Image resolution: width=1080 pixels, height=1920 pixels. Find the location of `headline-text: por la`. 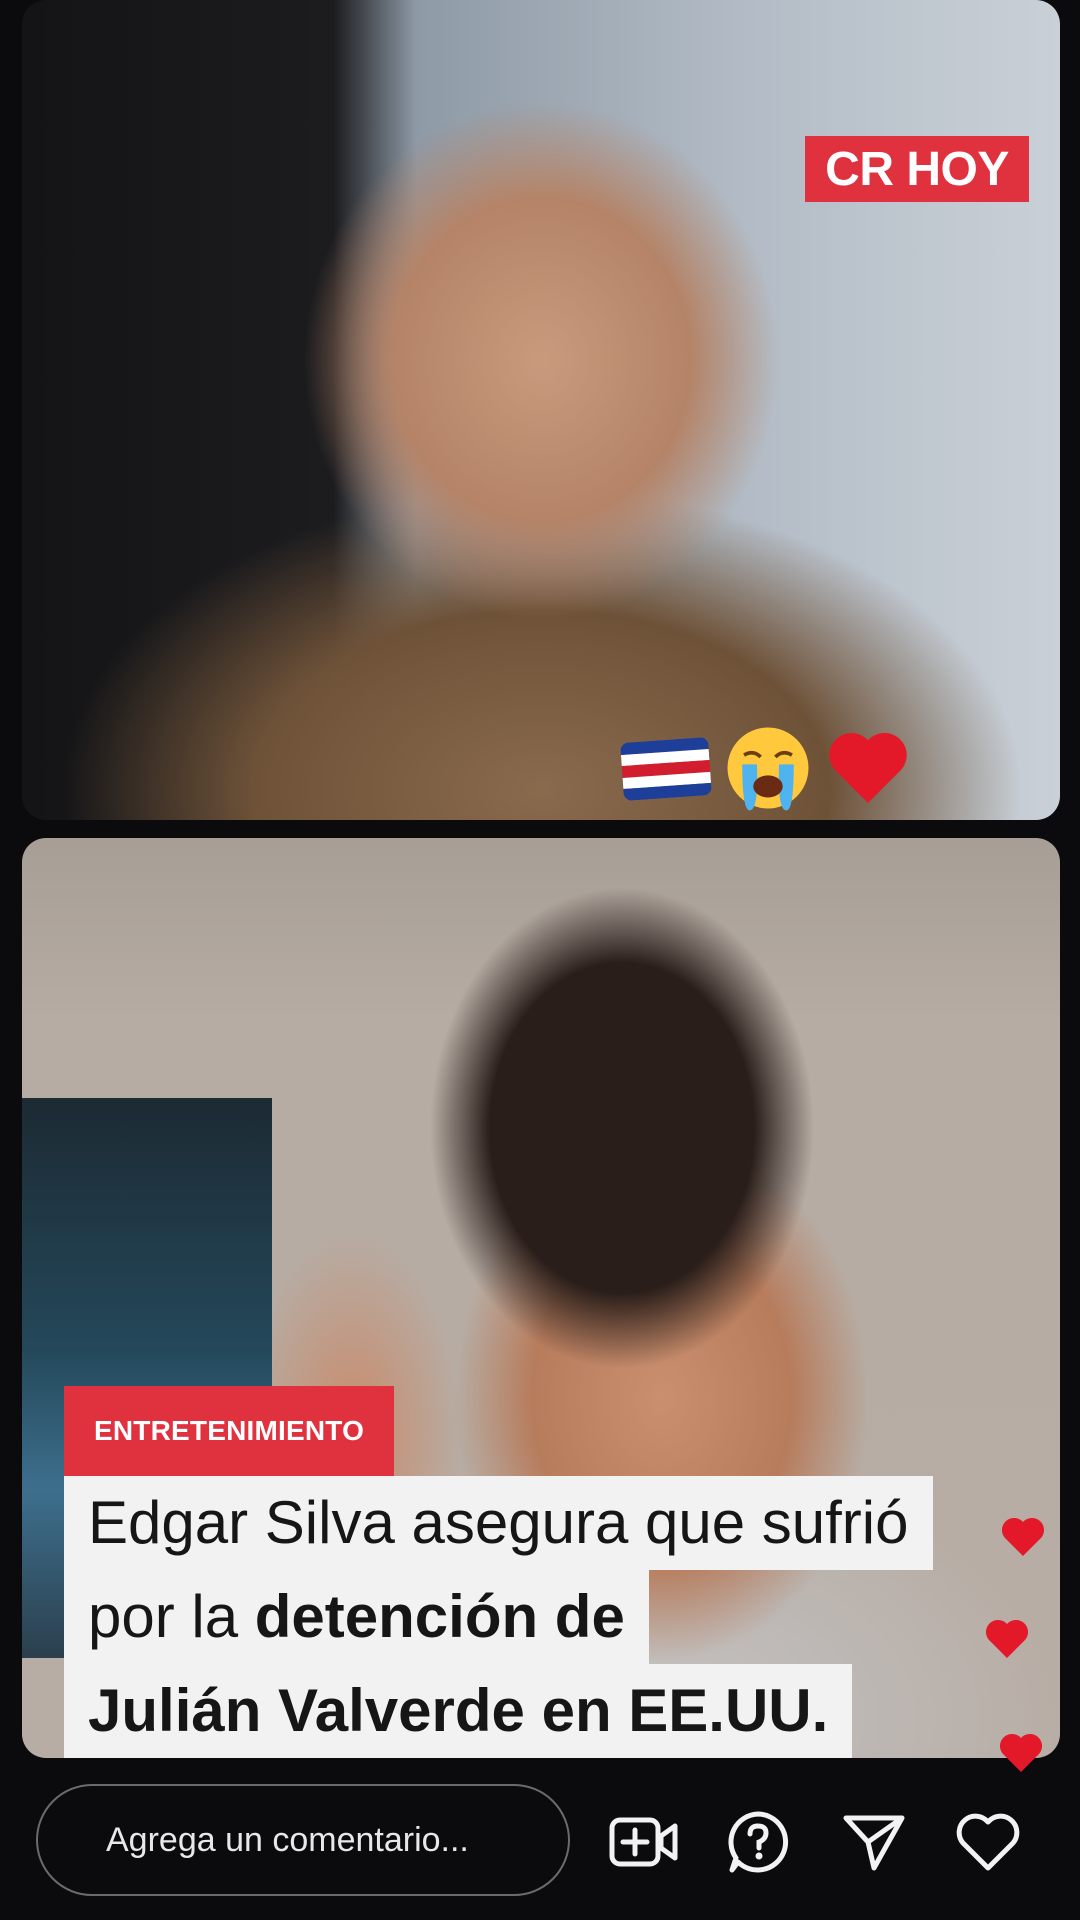

headline-text: por la is located at coordinates (171, 1616).